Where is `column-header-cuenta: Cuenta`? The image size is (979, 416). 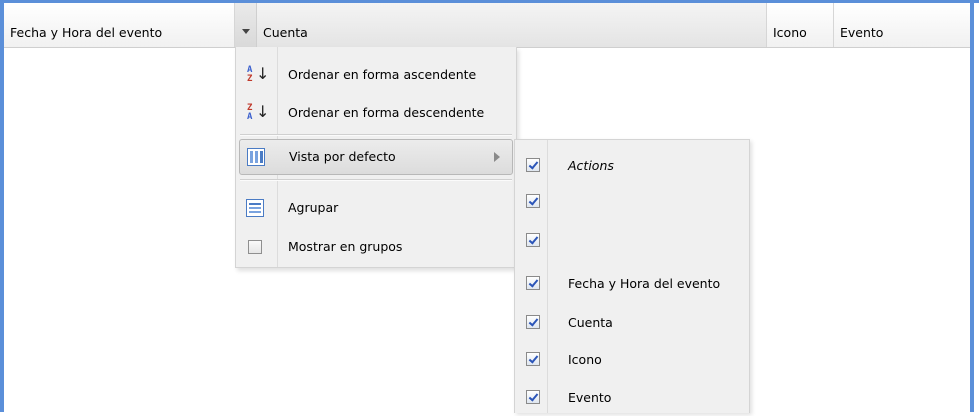
column-header-cuenta: Cuenta is located at coordinates (501, 25).